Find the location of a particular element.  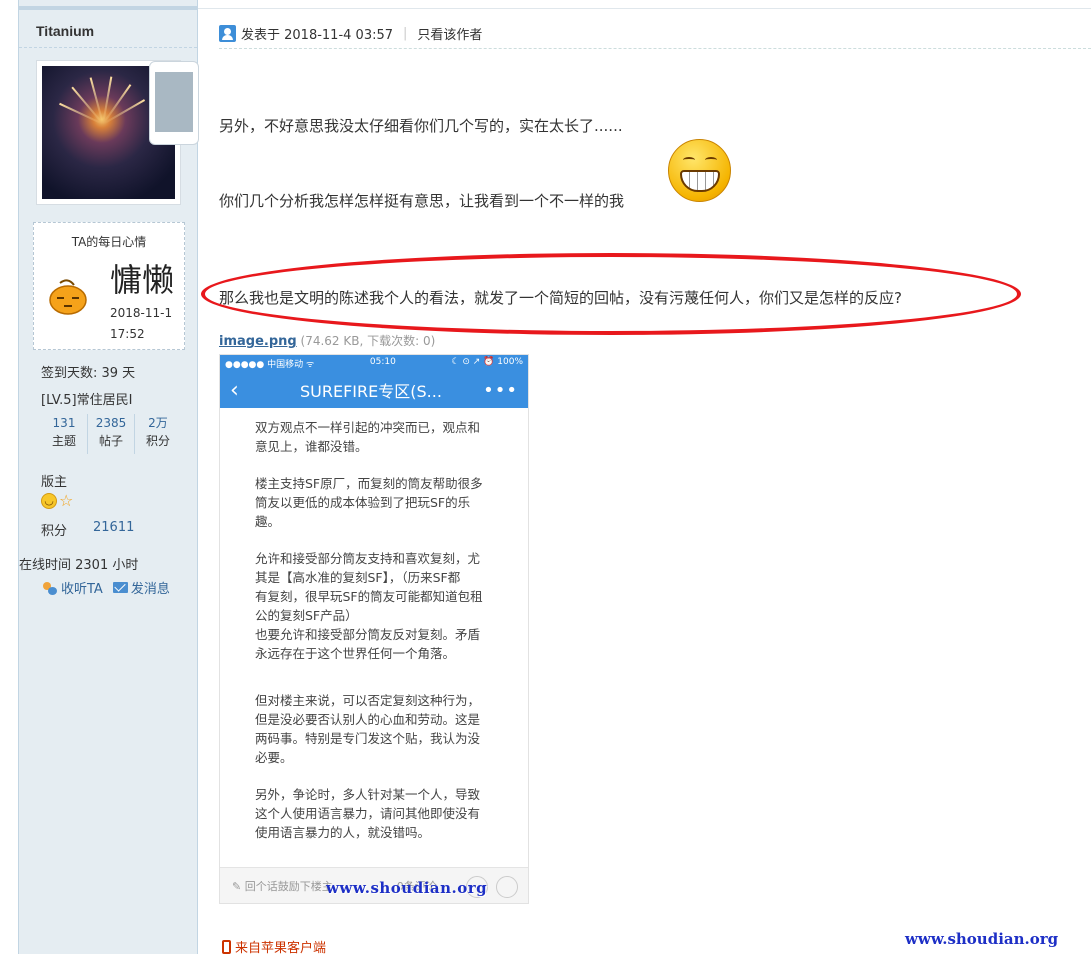

online-user-icon is located at coordinates (227, 33).